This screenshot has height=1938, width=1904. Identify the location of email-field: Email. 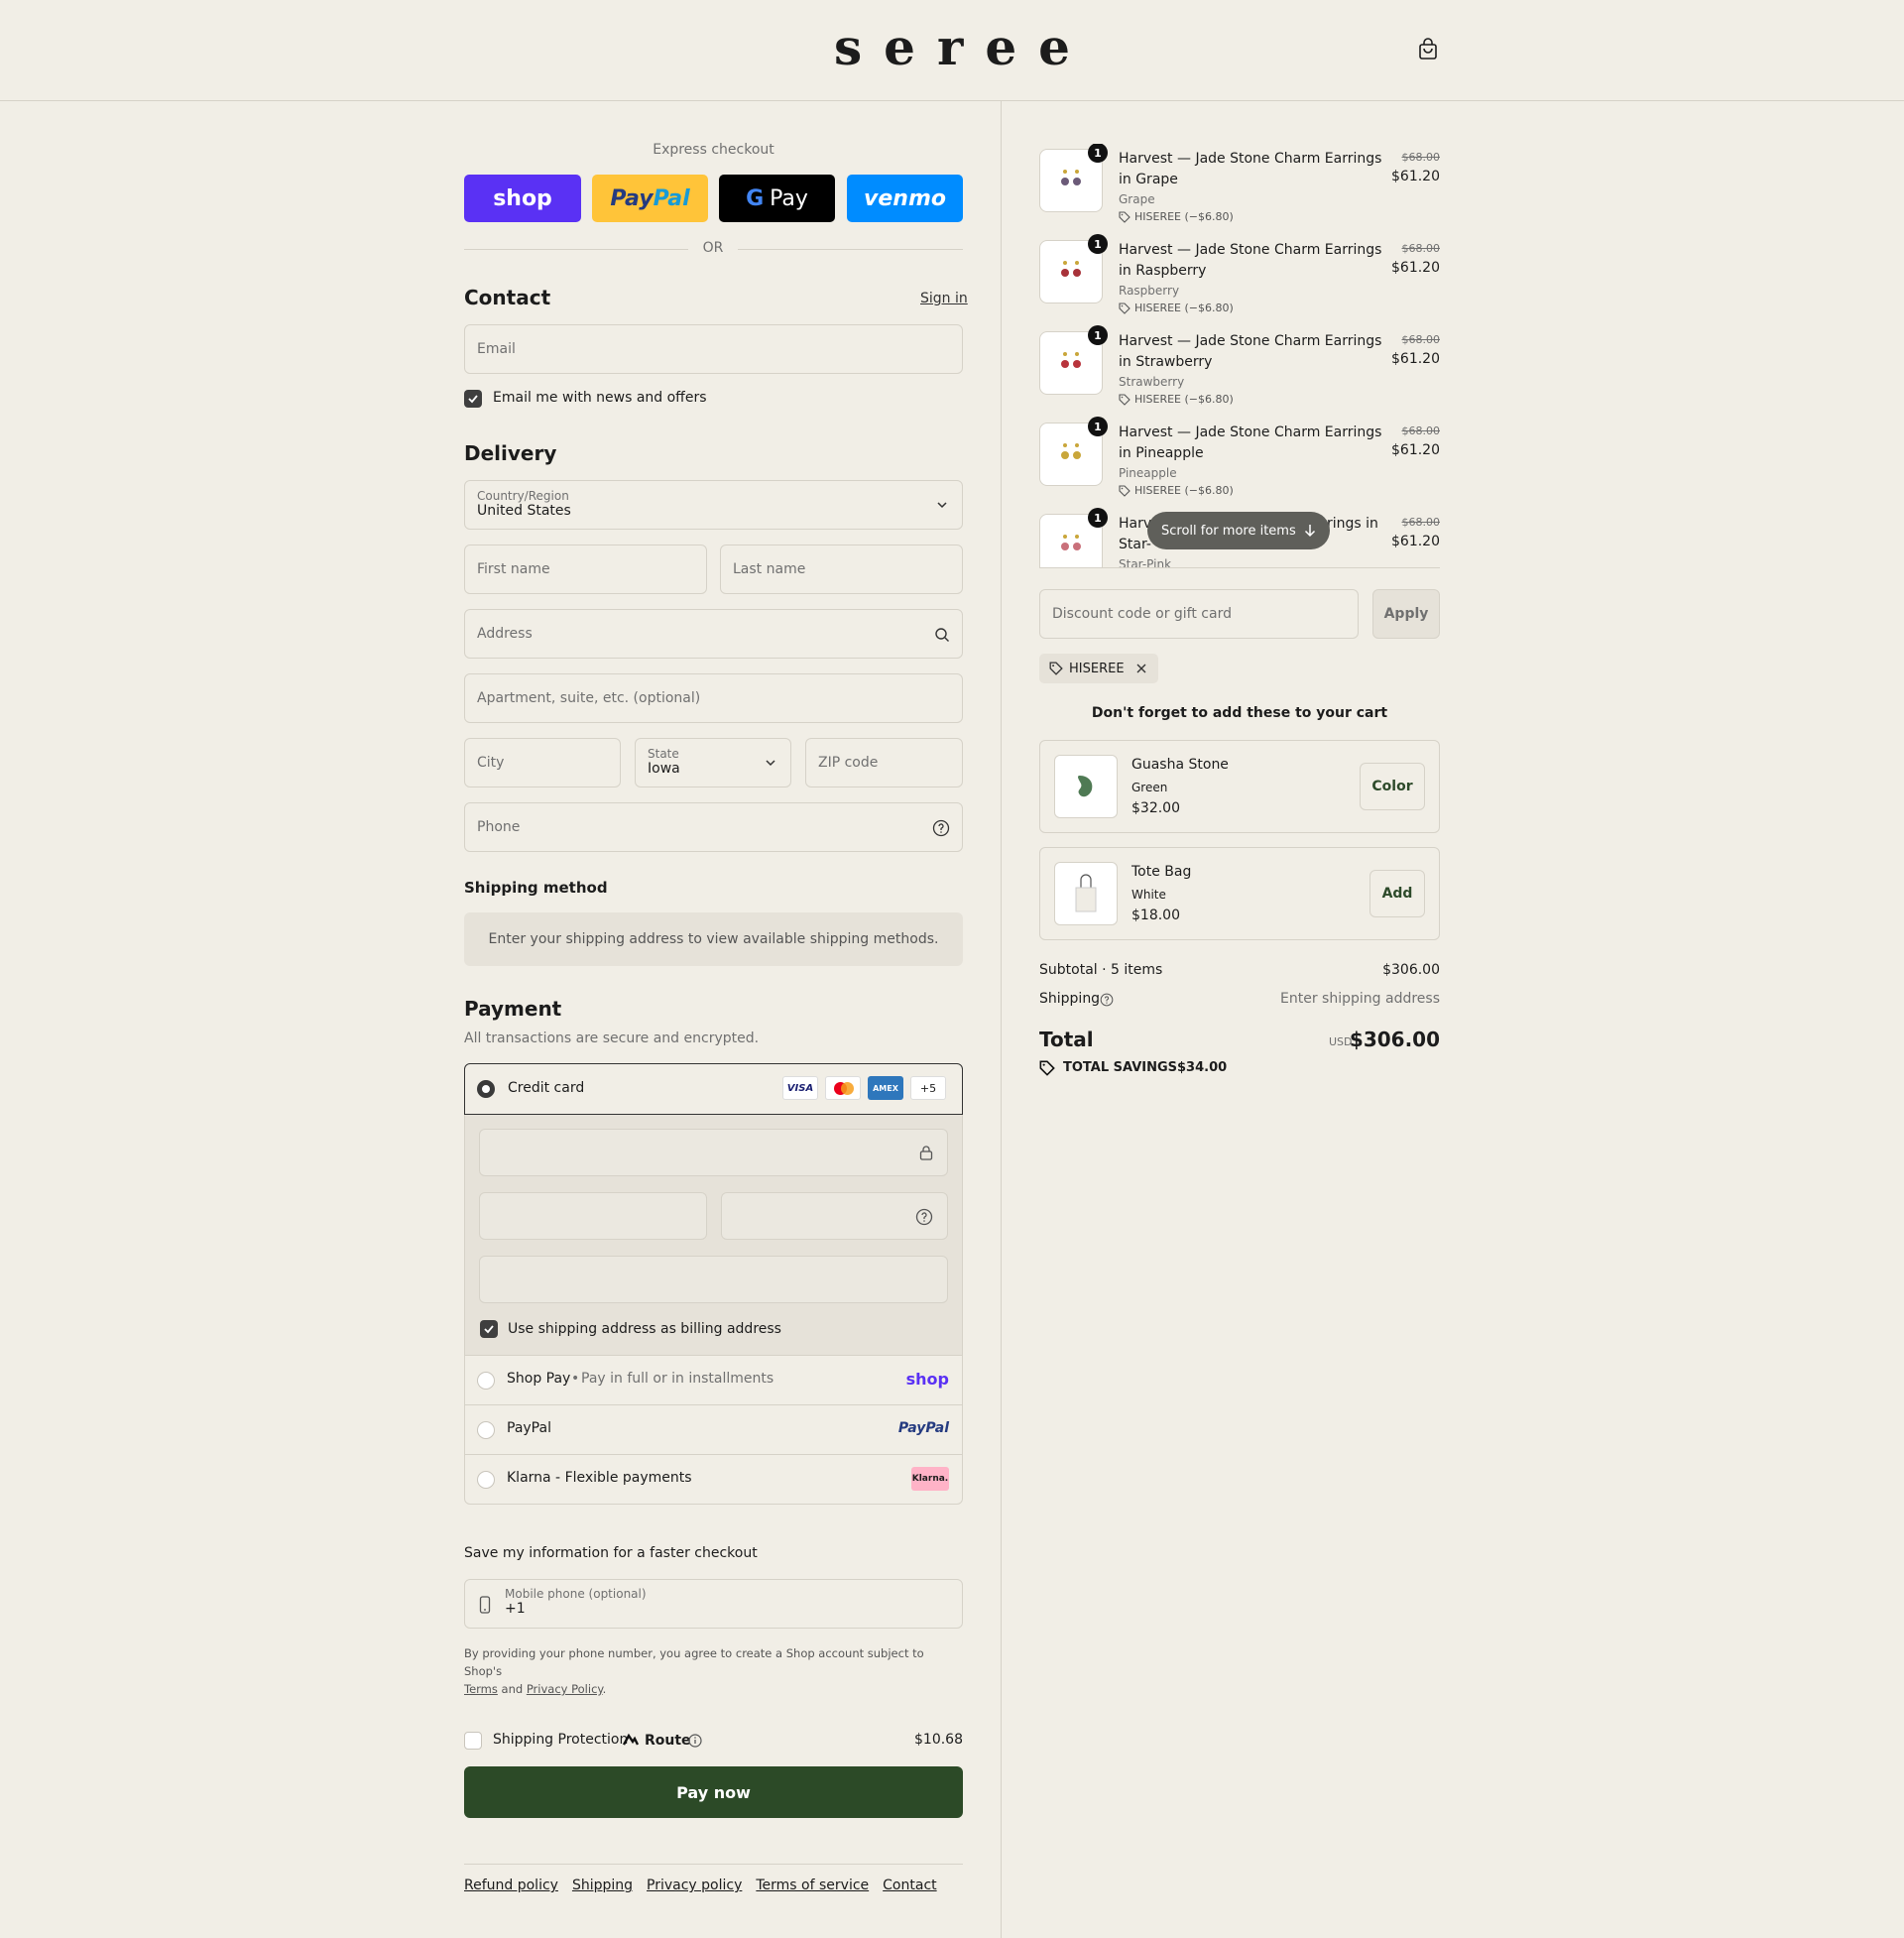
(713, 349).